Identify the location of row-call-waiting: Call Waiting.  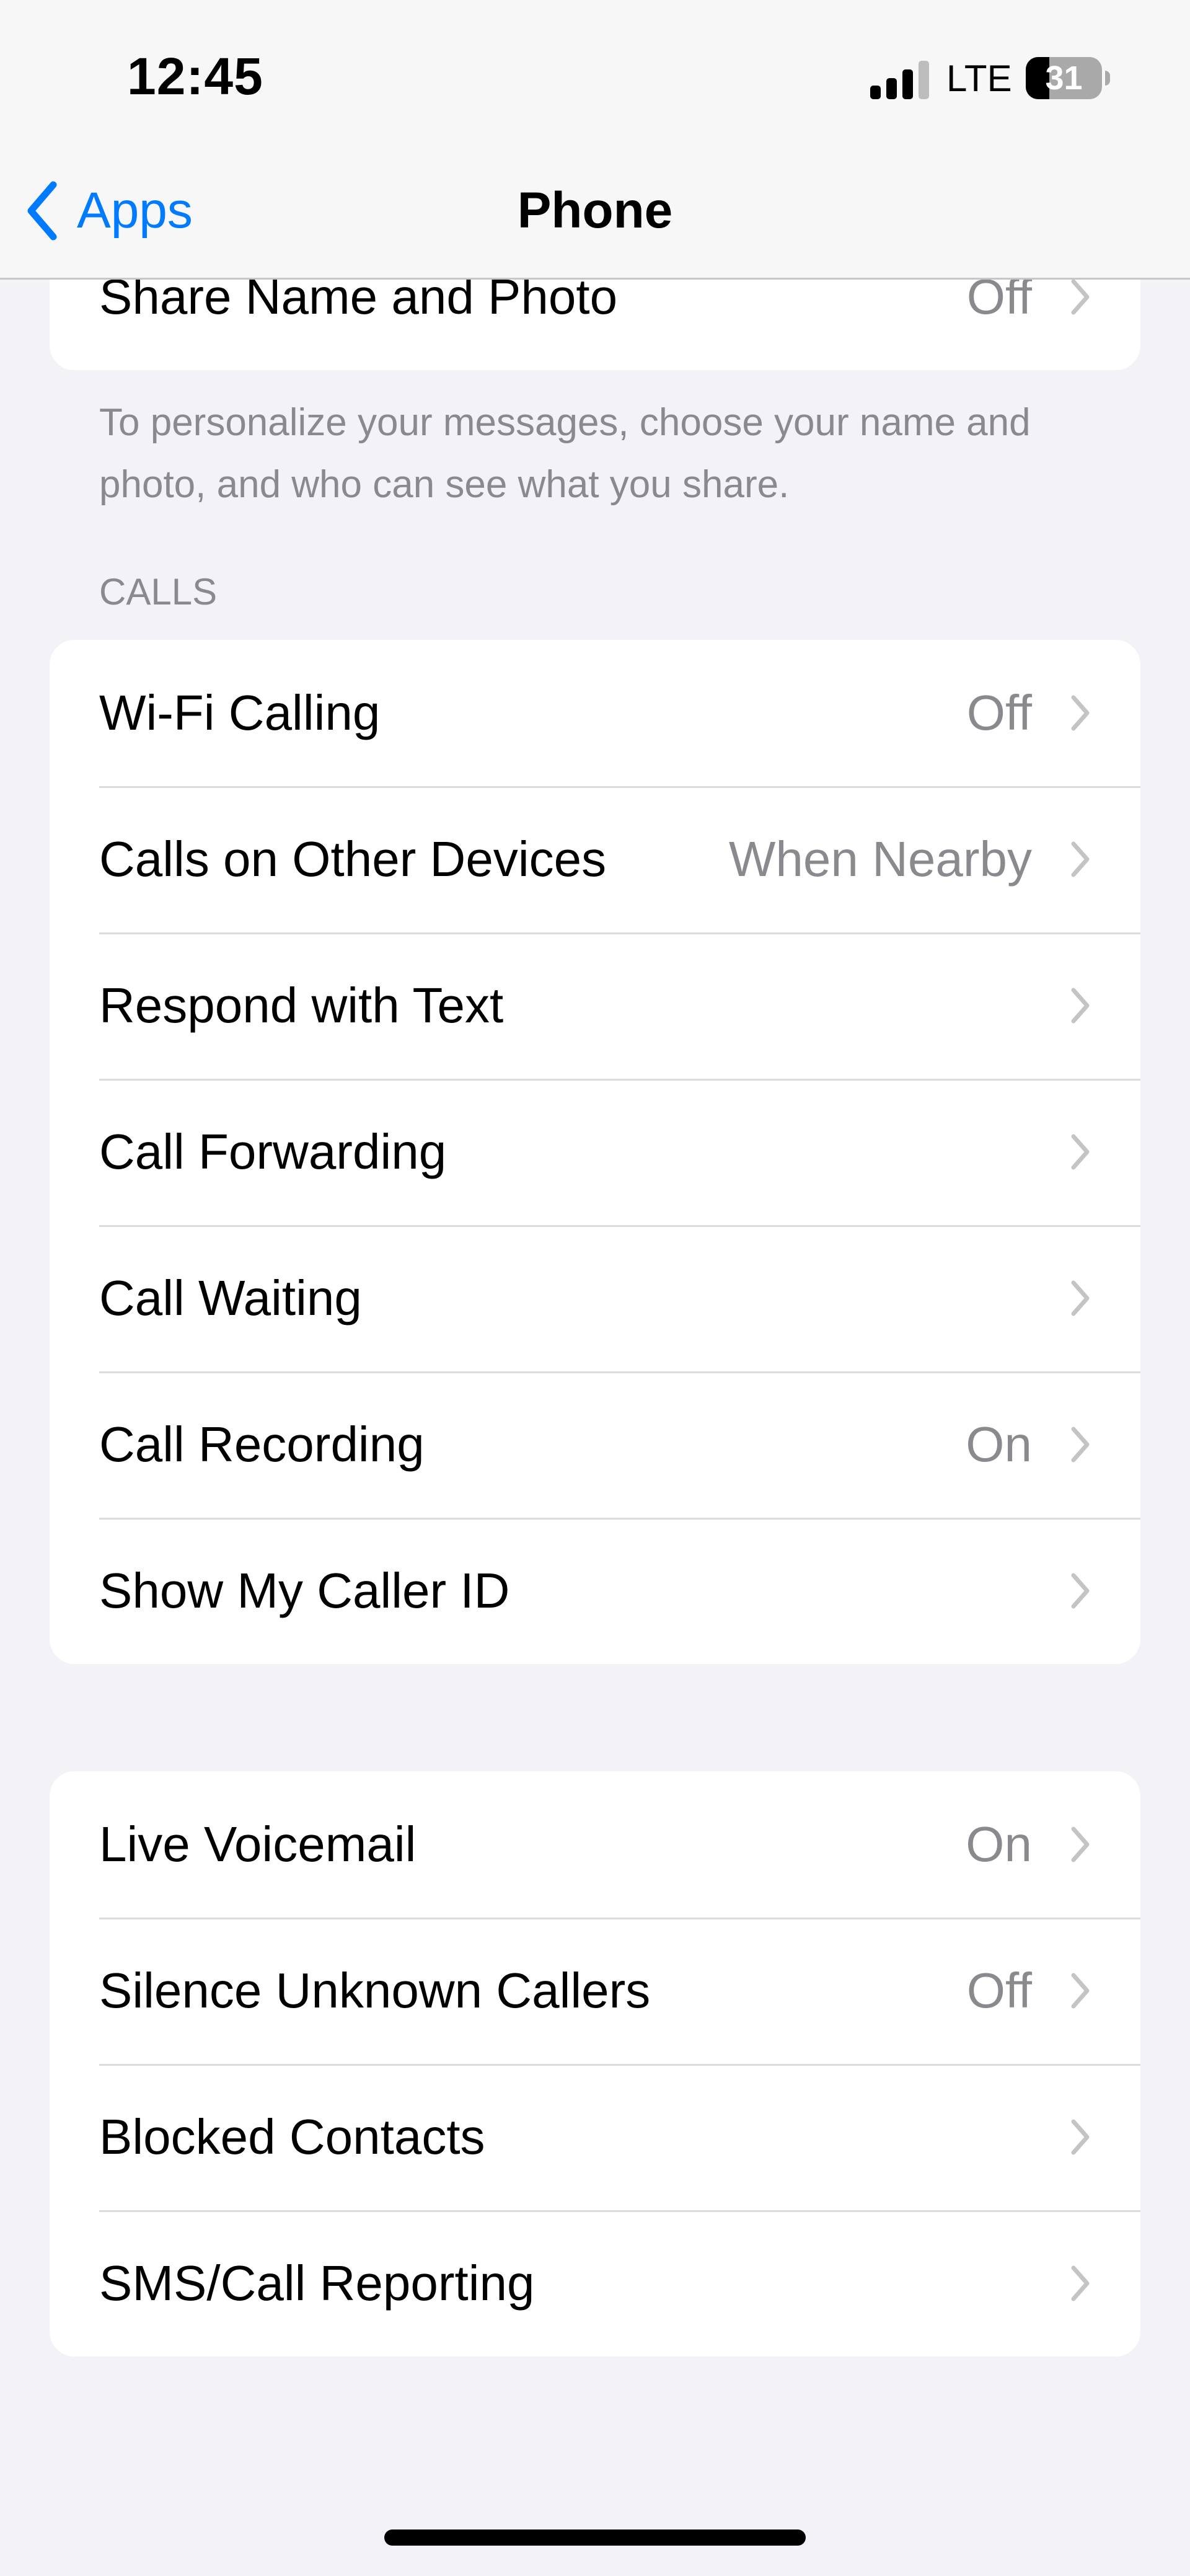
(595, 1298).